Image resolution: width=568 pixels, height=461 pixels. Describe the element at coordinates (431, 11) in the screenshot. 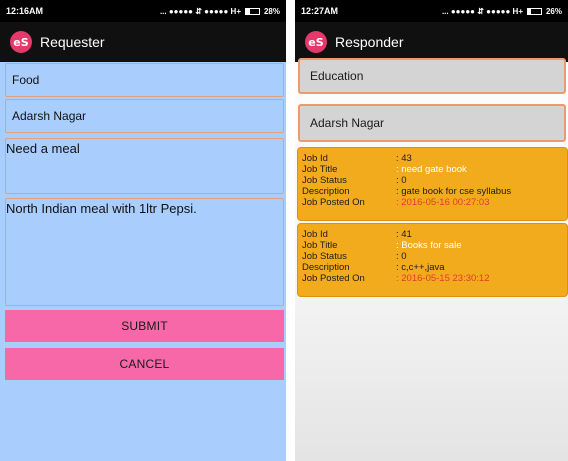

I see `status-bar: 12:27AM ... ●●●●● ⇵ ●●●●● H+ 26%` at that location.